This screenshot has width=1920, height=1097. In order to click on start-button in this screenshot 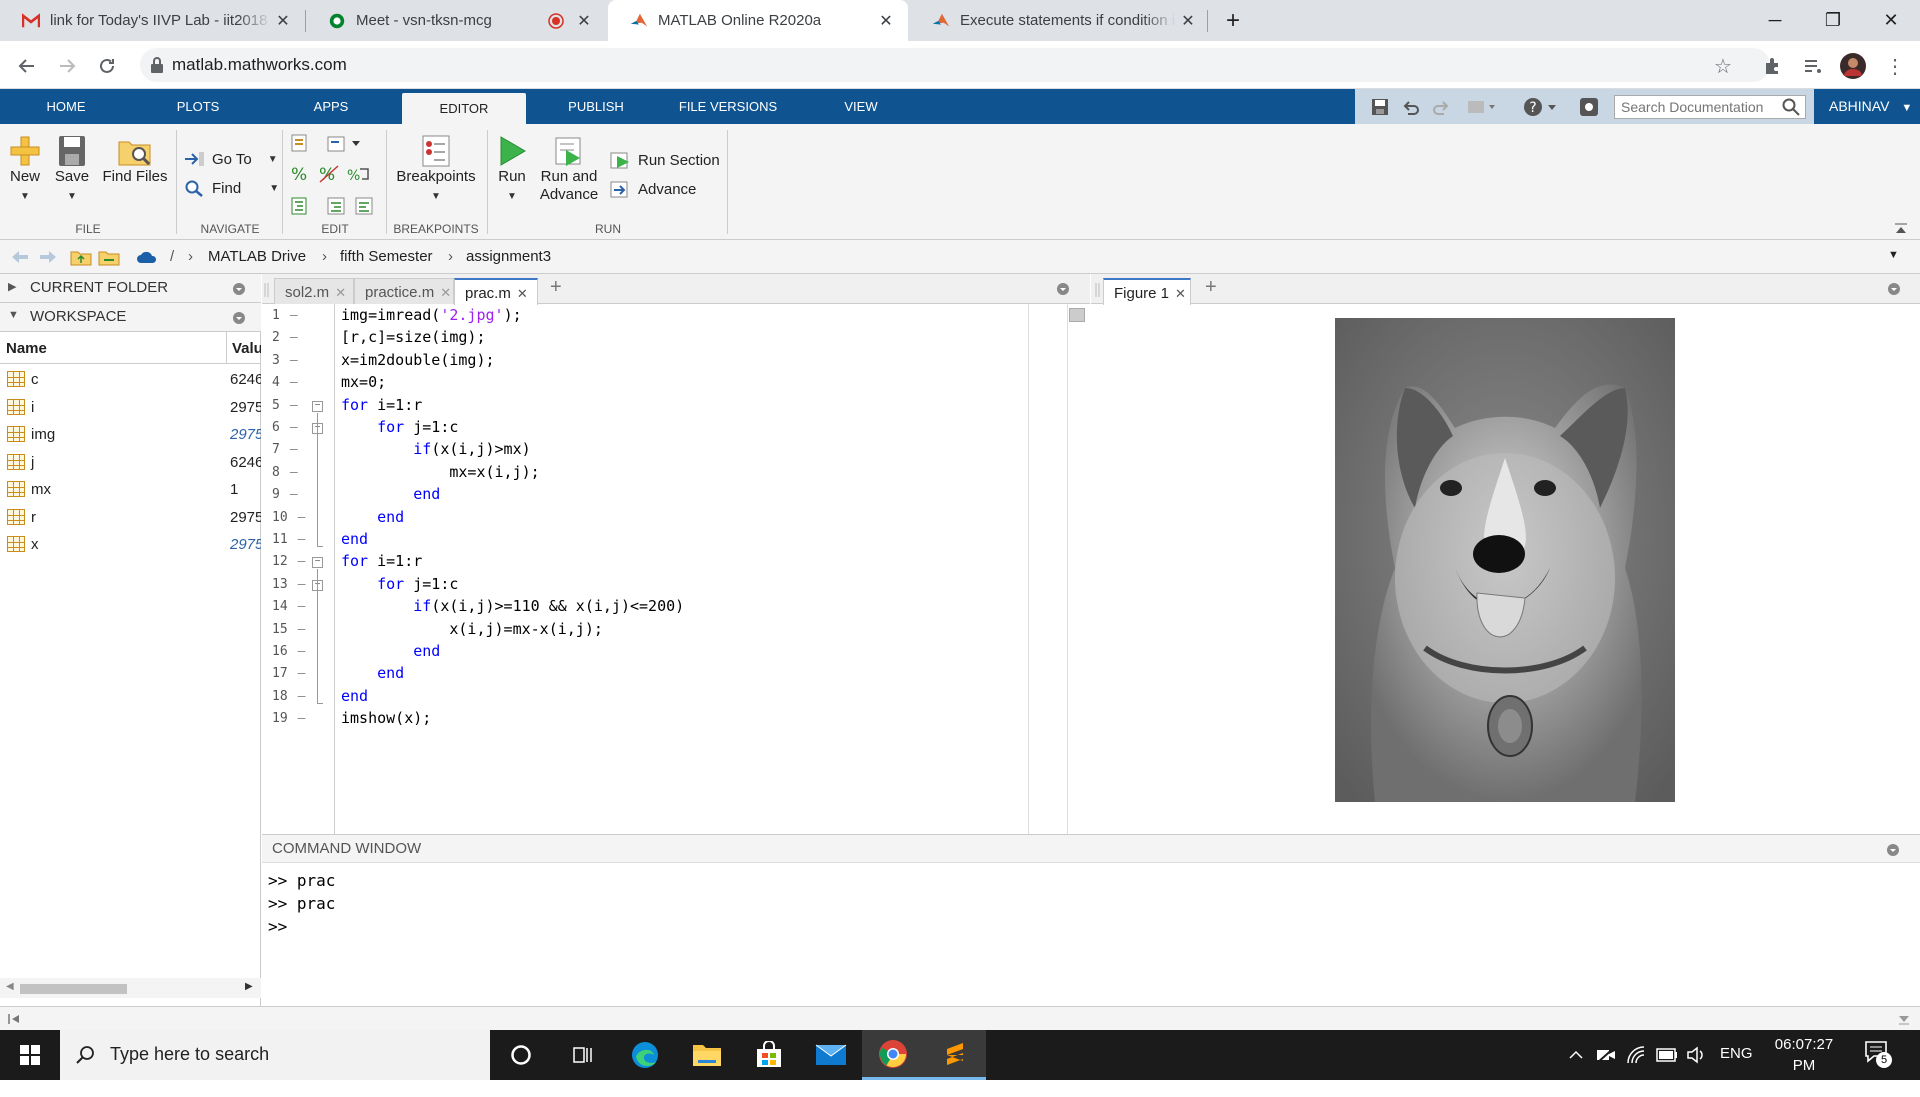, I will do `click(30, 1055)`.